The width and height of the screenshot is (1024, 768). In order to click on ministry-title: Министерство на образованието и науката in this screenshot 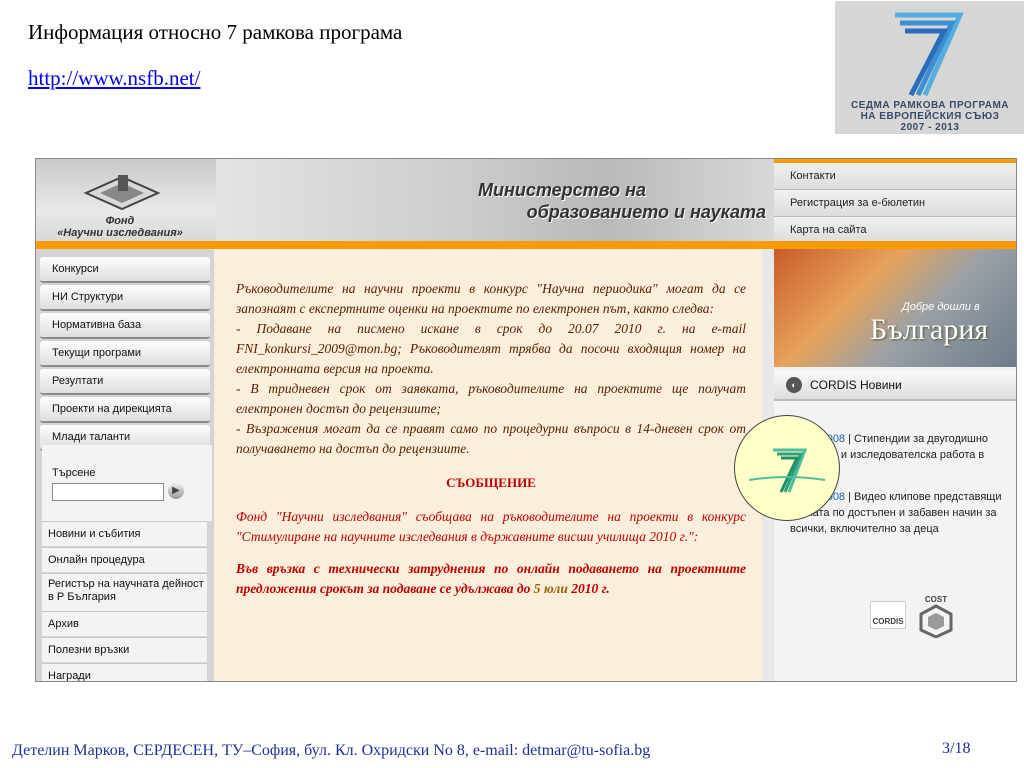, I will do `click(581, 201)`.